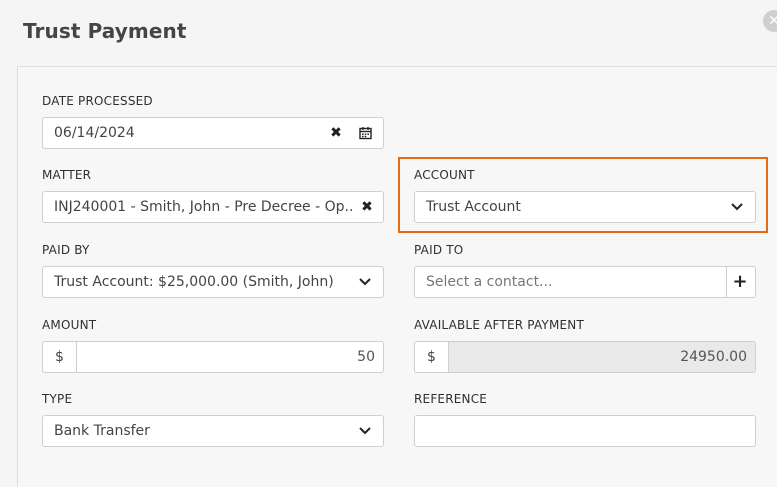  Describe the element at coordinates (67, 175) in the screenshot. I see `matter-label: MATTER` at that location.